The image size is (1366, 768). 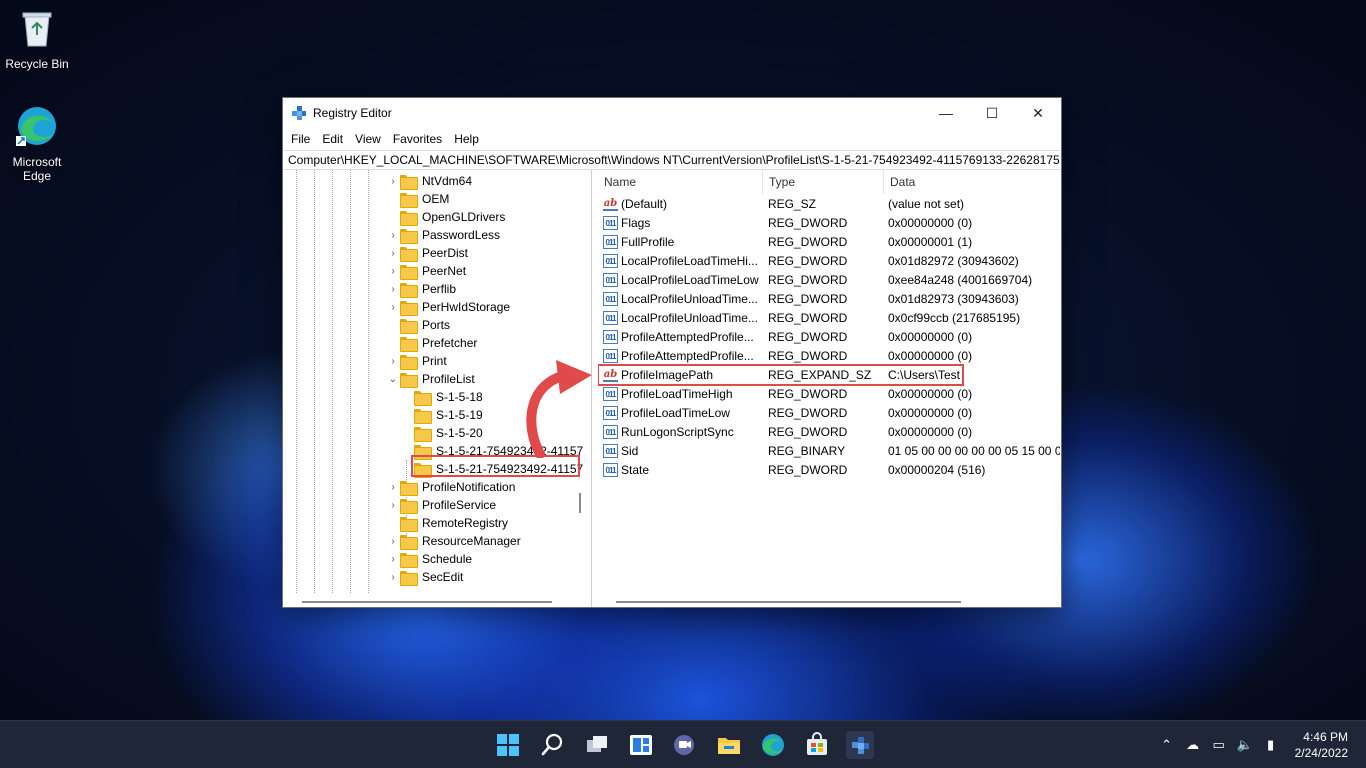 I want to click on file-explorer-icon, so click(x=729, y=745).